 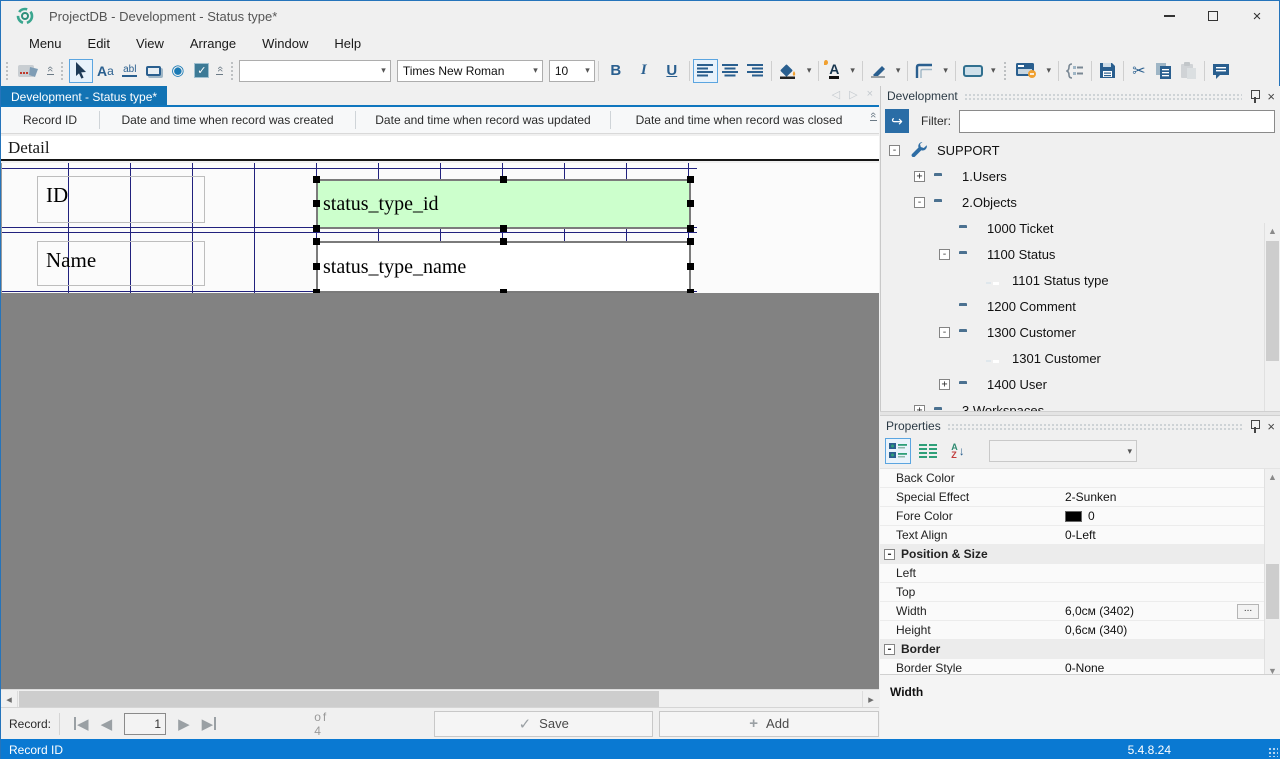 I want to click on columns-overflow-icon: «, so click(x=873, y=122).